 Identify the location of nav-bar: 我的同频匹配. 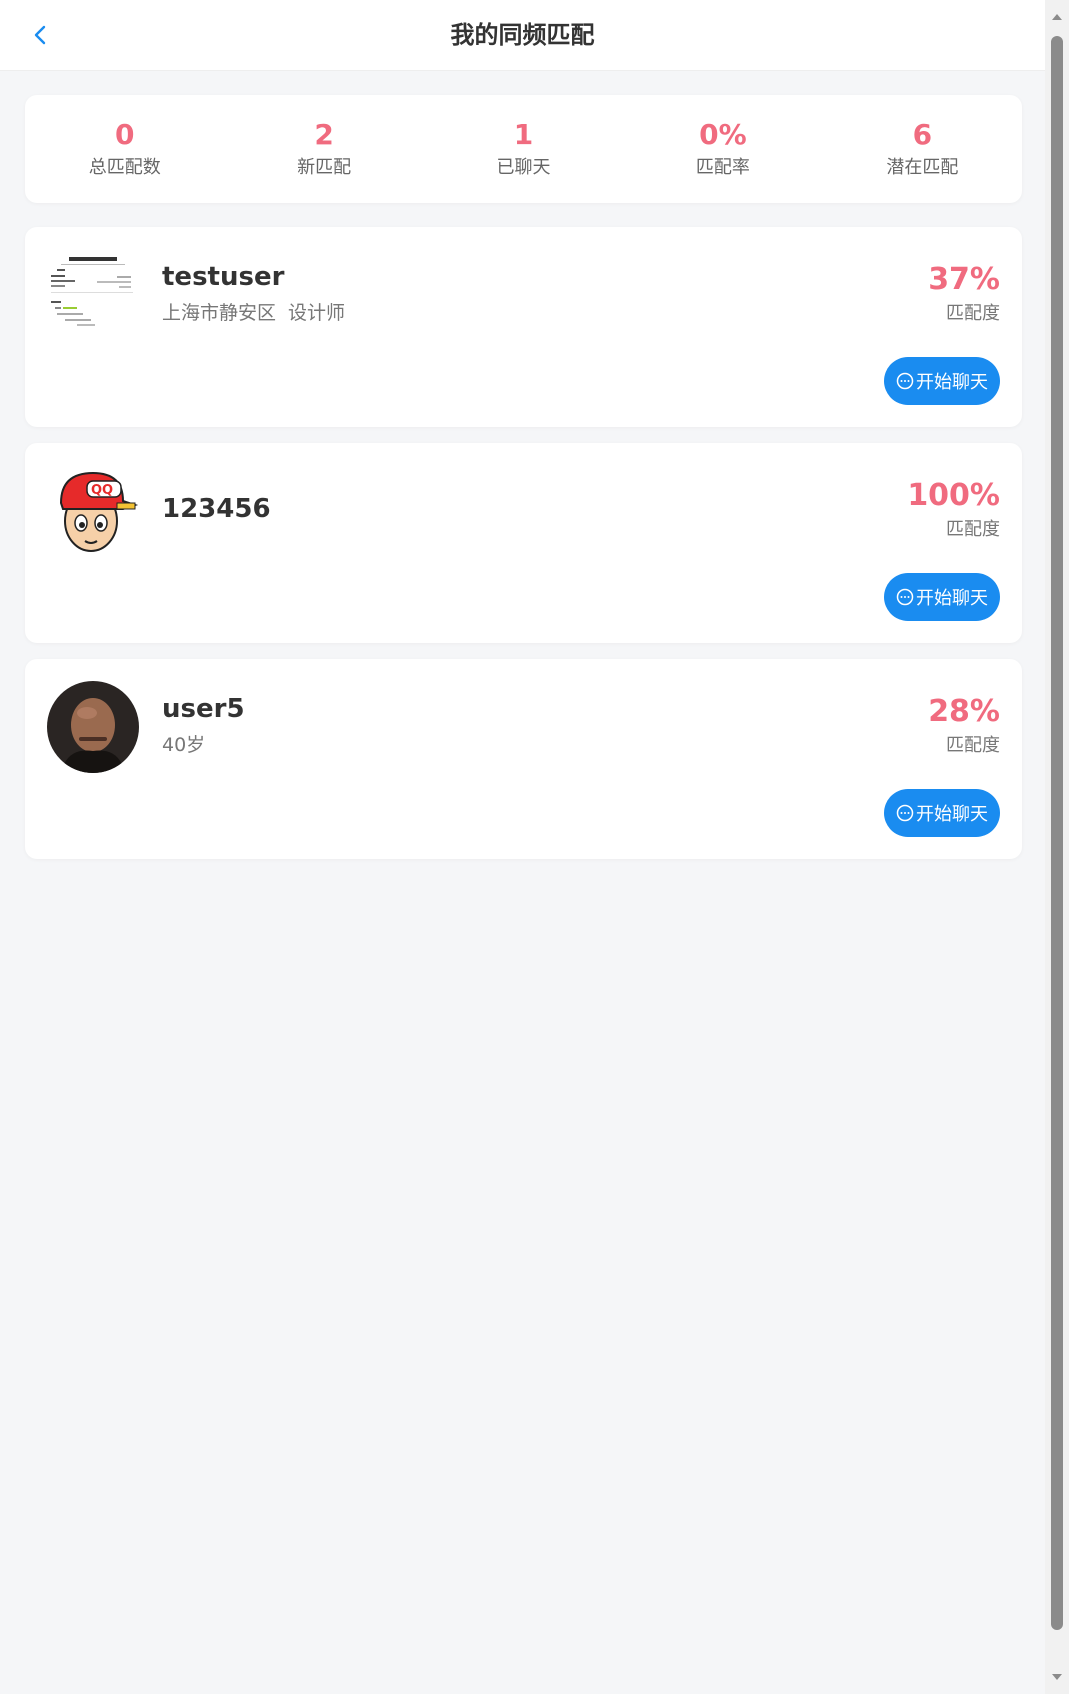
(522, 35).